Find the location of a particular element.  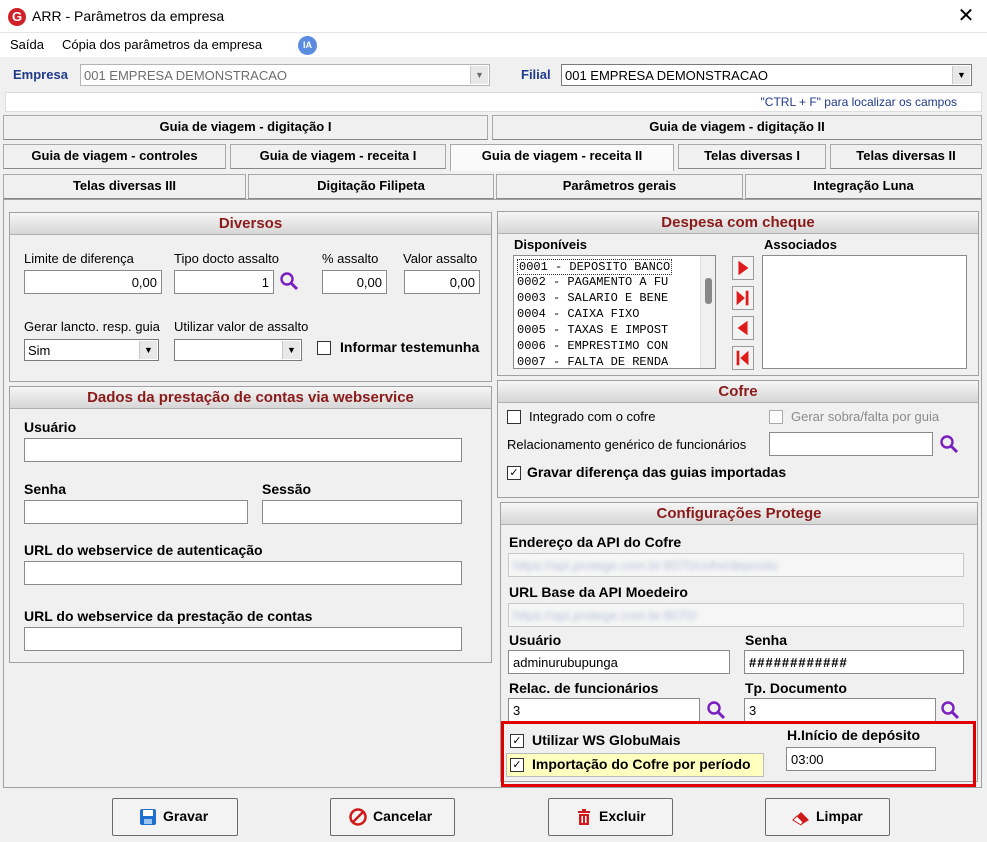

tab-digitacao-filipeta: Digitação Filipeta is located at coordinates (371, 186).